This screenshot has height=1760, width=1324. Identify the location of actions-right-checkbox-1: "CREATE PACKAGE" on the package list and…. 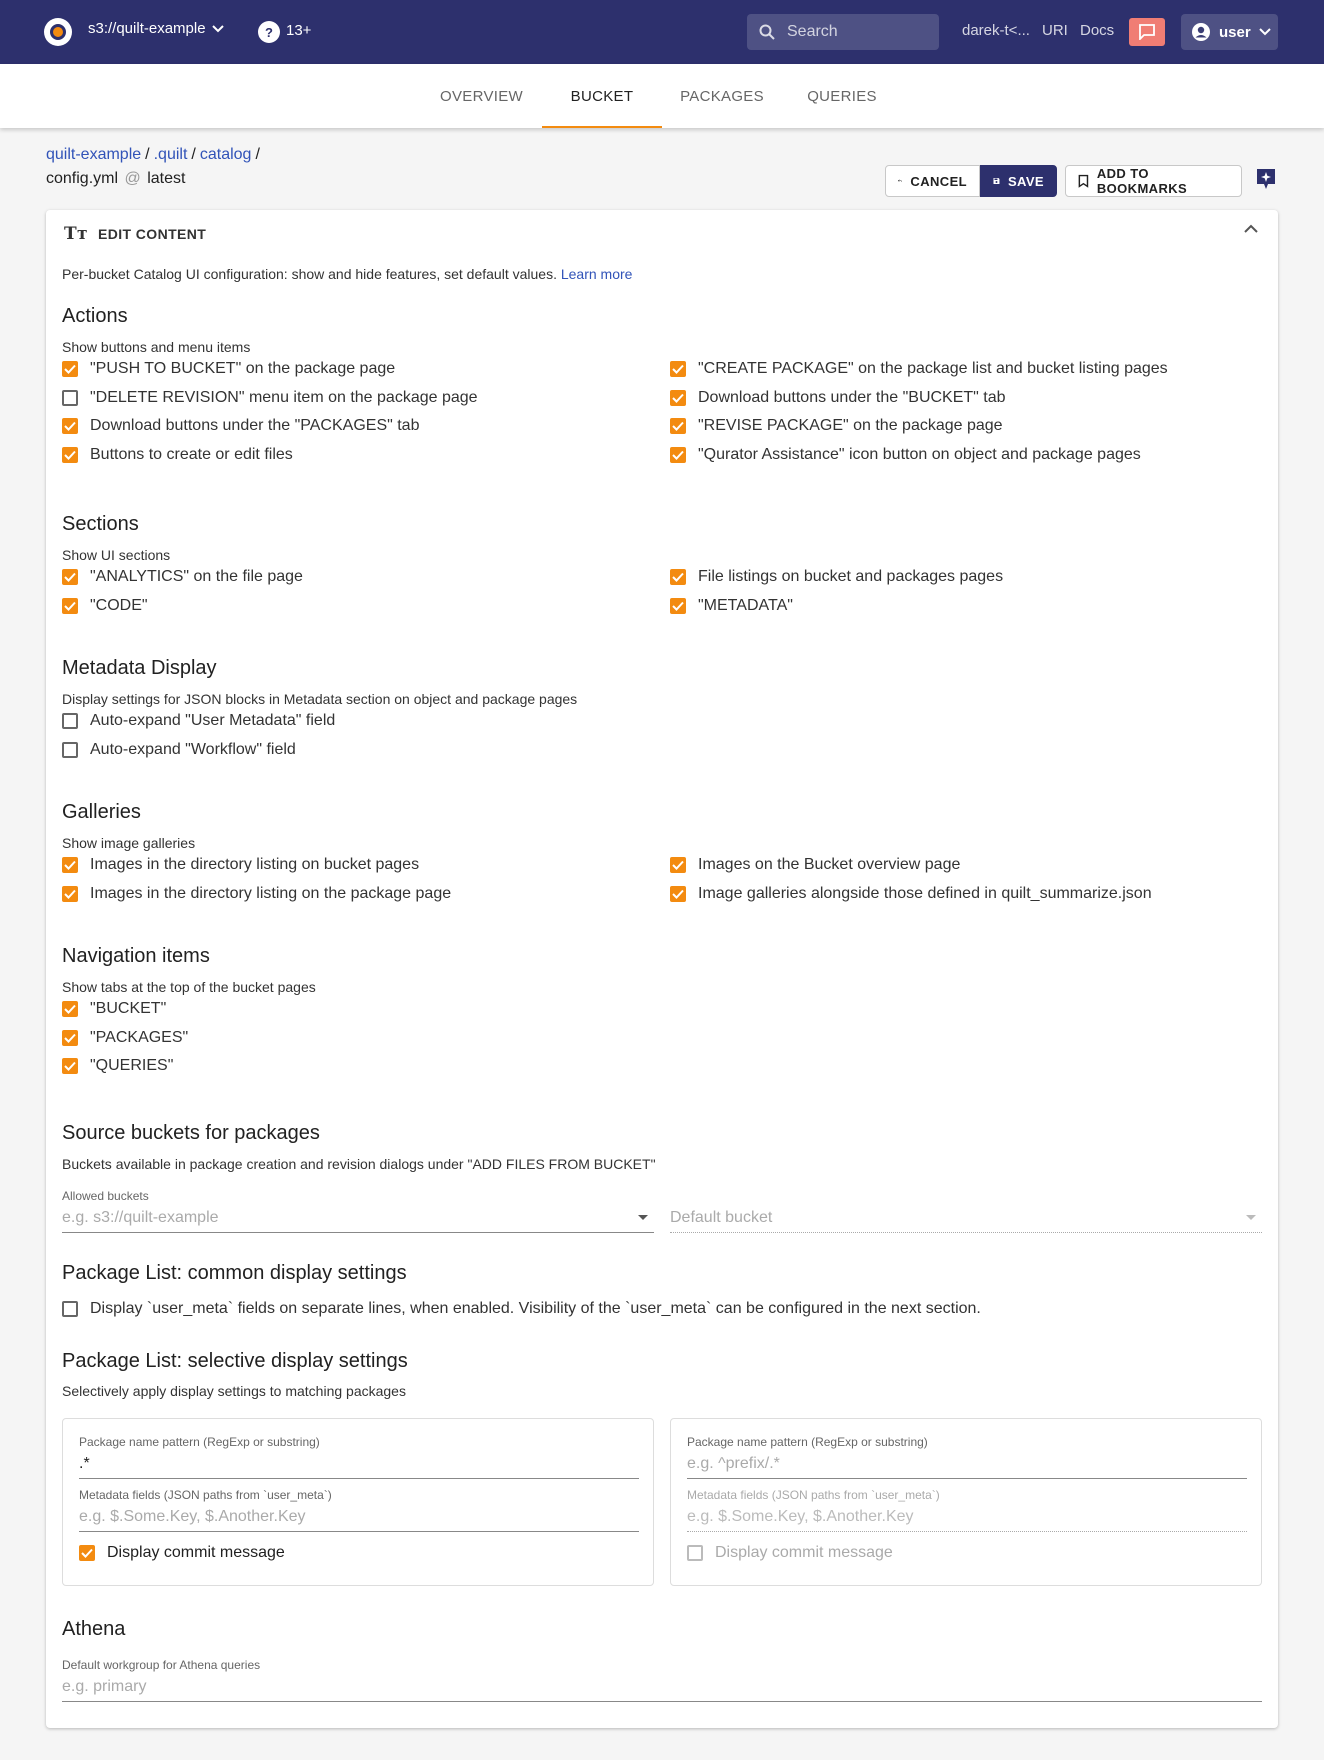
(919, 369).